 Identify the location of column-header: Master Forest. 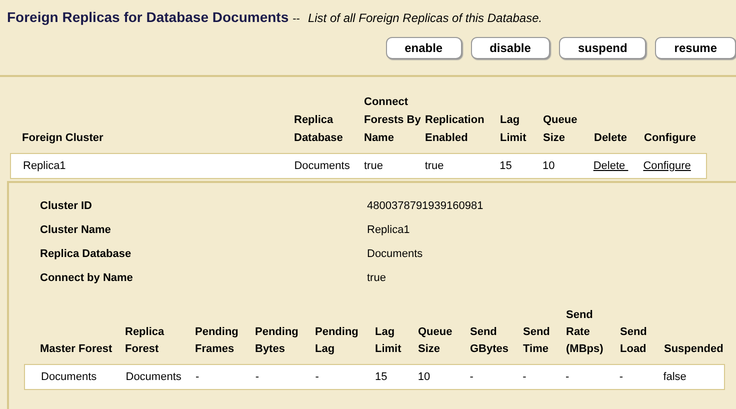
(77, 349).